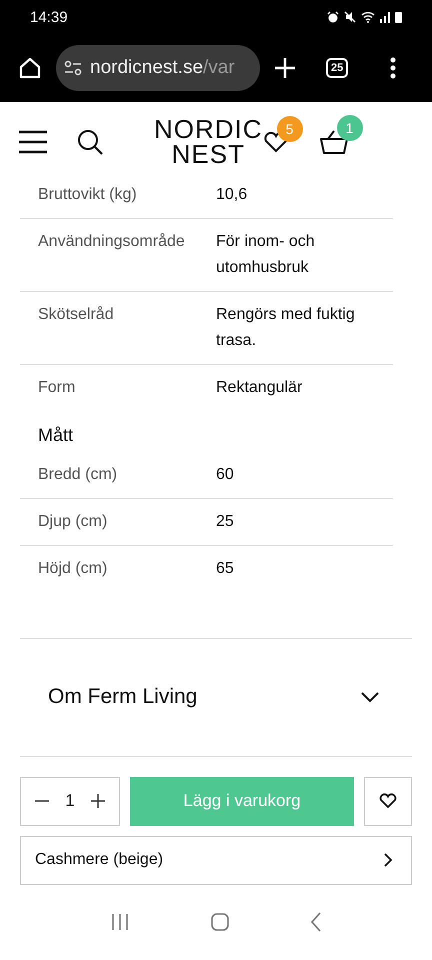  Describe the element at coordinates (78, 474) in the screenshot. I see `spec-label: Bredd (cm)` at that location.